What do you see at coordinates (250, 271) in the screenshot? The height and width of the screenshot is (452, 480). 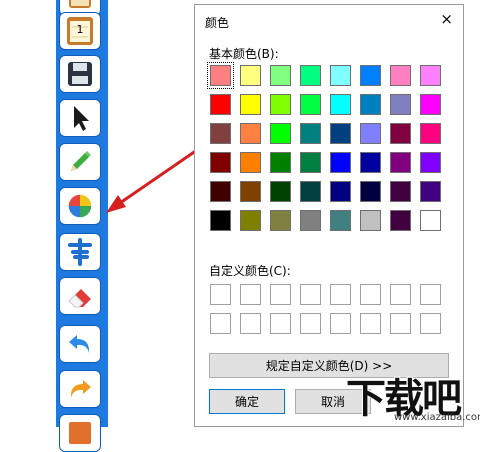 I see `custom-colors-label: 自定义颜色(C):` at bounding box center [250, 271].